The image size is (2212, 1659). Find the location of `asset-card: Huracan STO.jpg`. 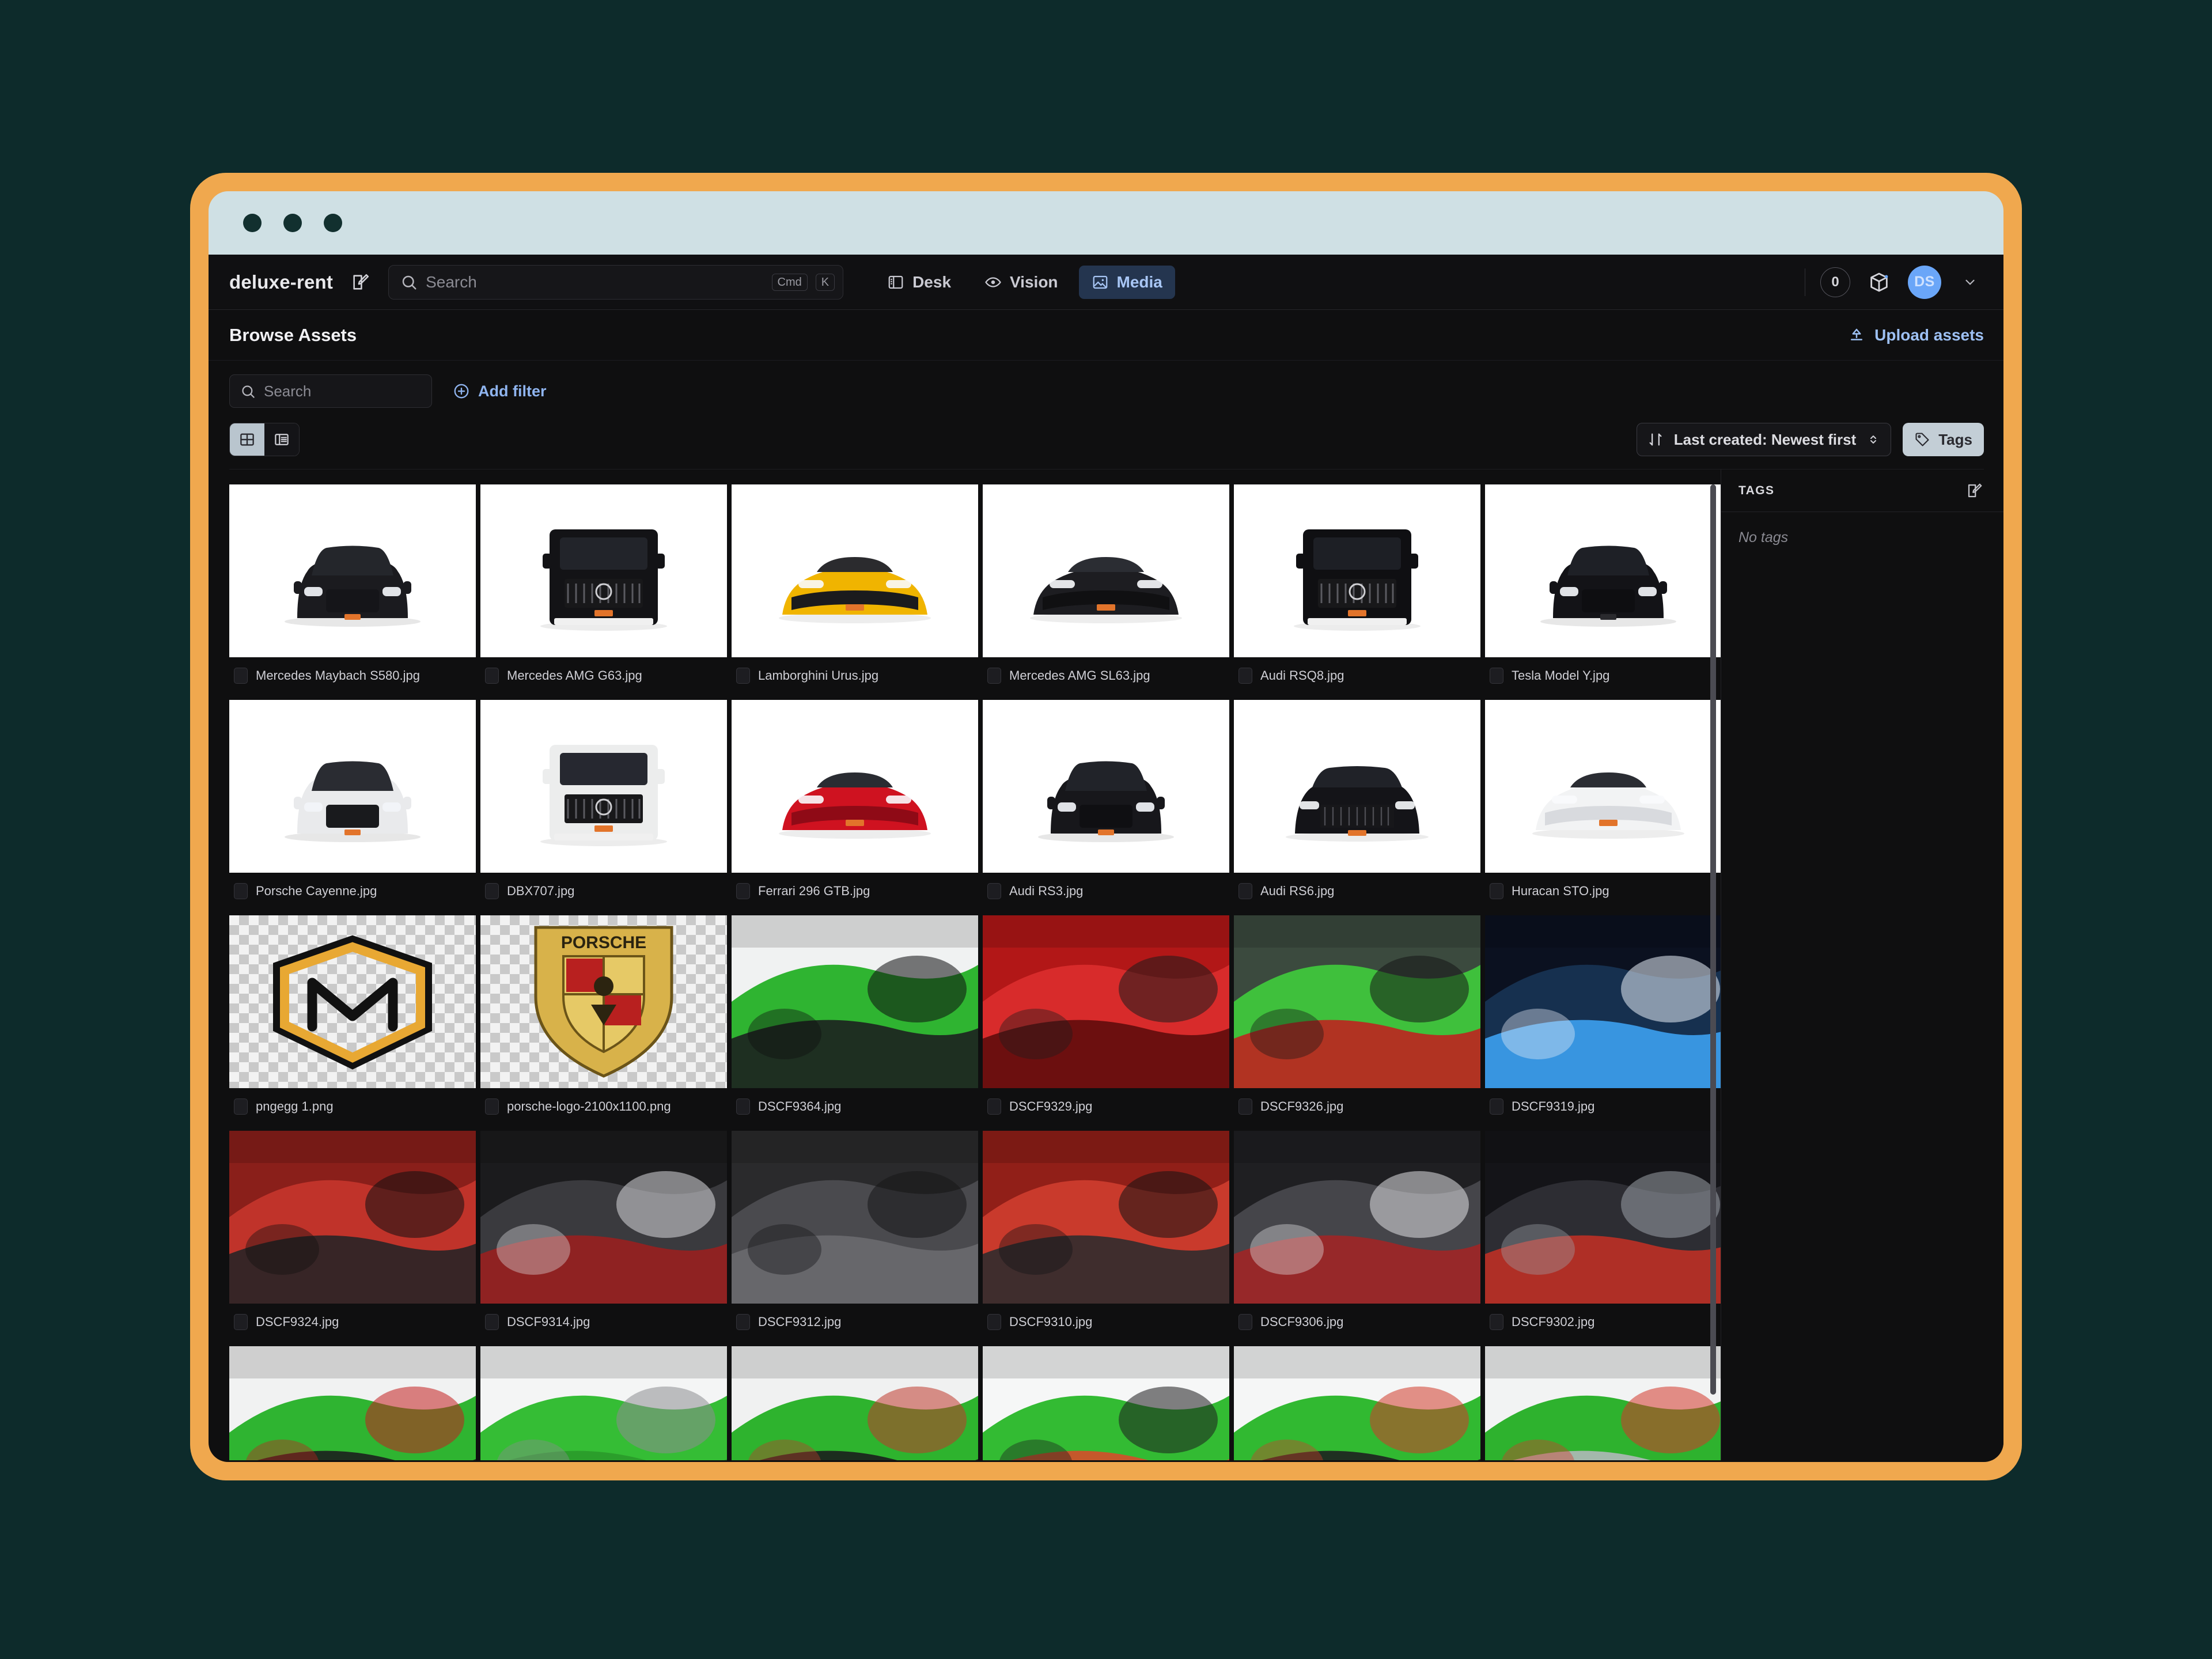

asset-card: Huracan STO.jpg is located at coordinates (1603, 805).